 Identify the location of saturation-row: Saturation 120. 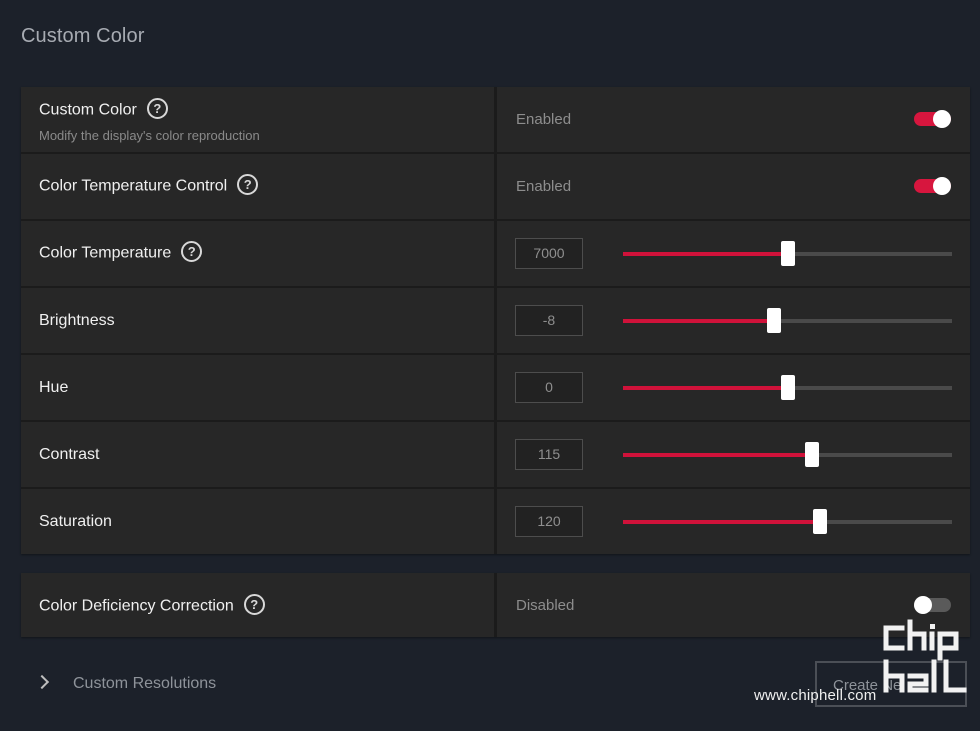
(495, 521).